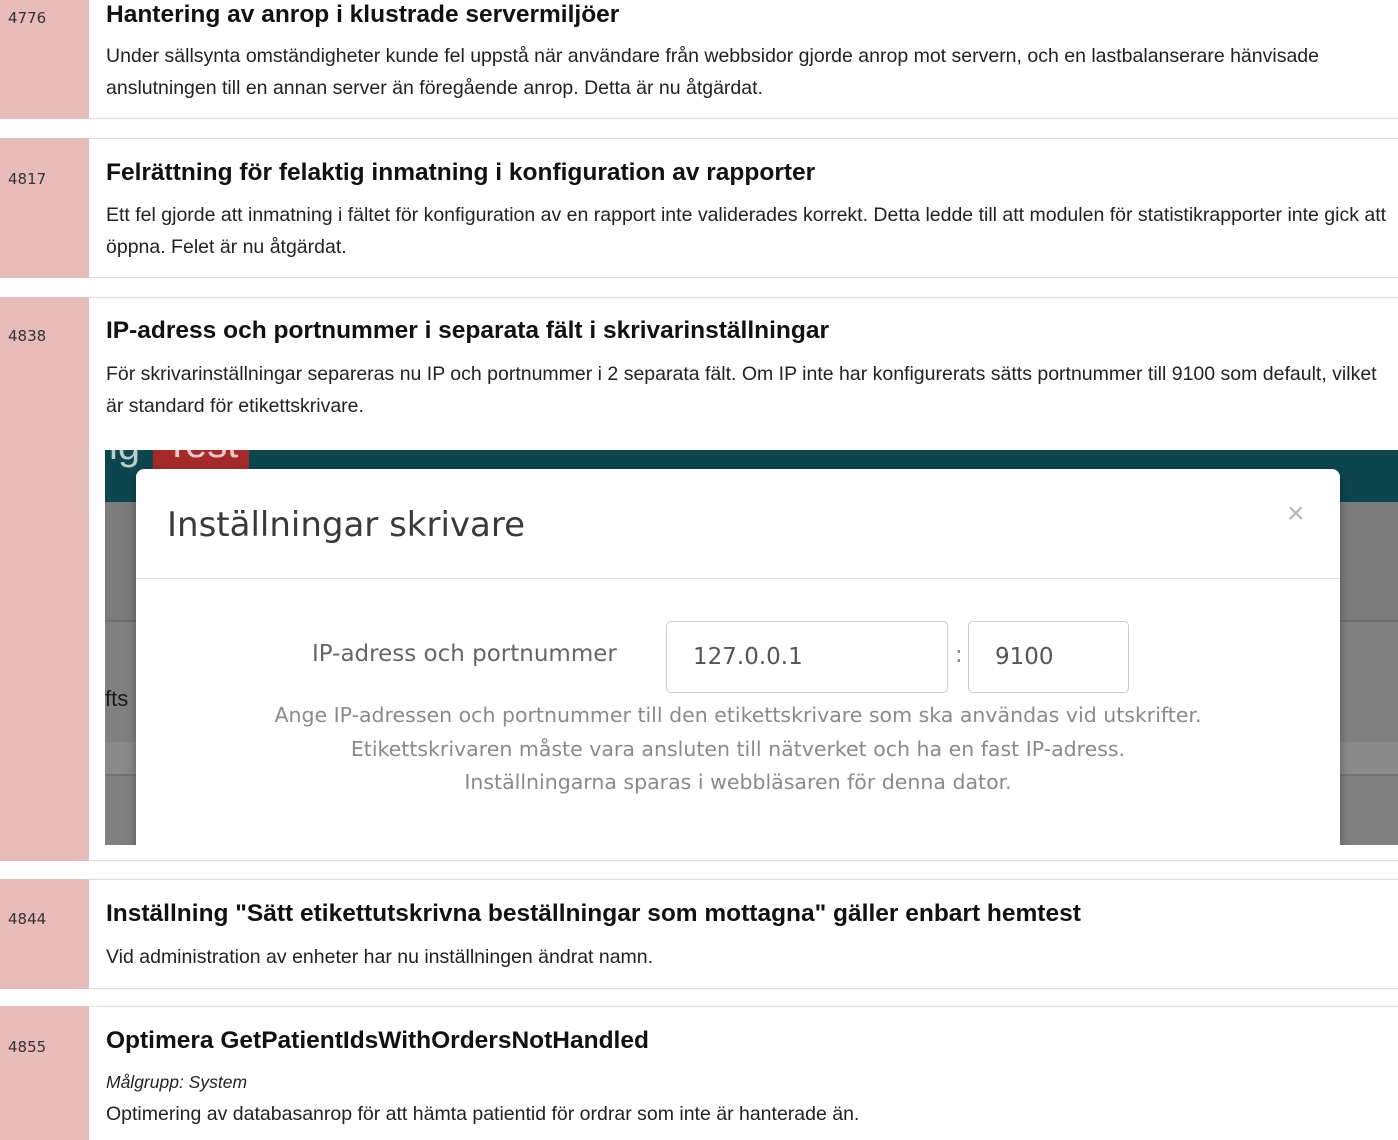 This screenshot has width=1398, height=1140. I want to click on entry-number: 4776, so click(27, 18).